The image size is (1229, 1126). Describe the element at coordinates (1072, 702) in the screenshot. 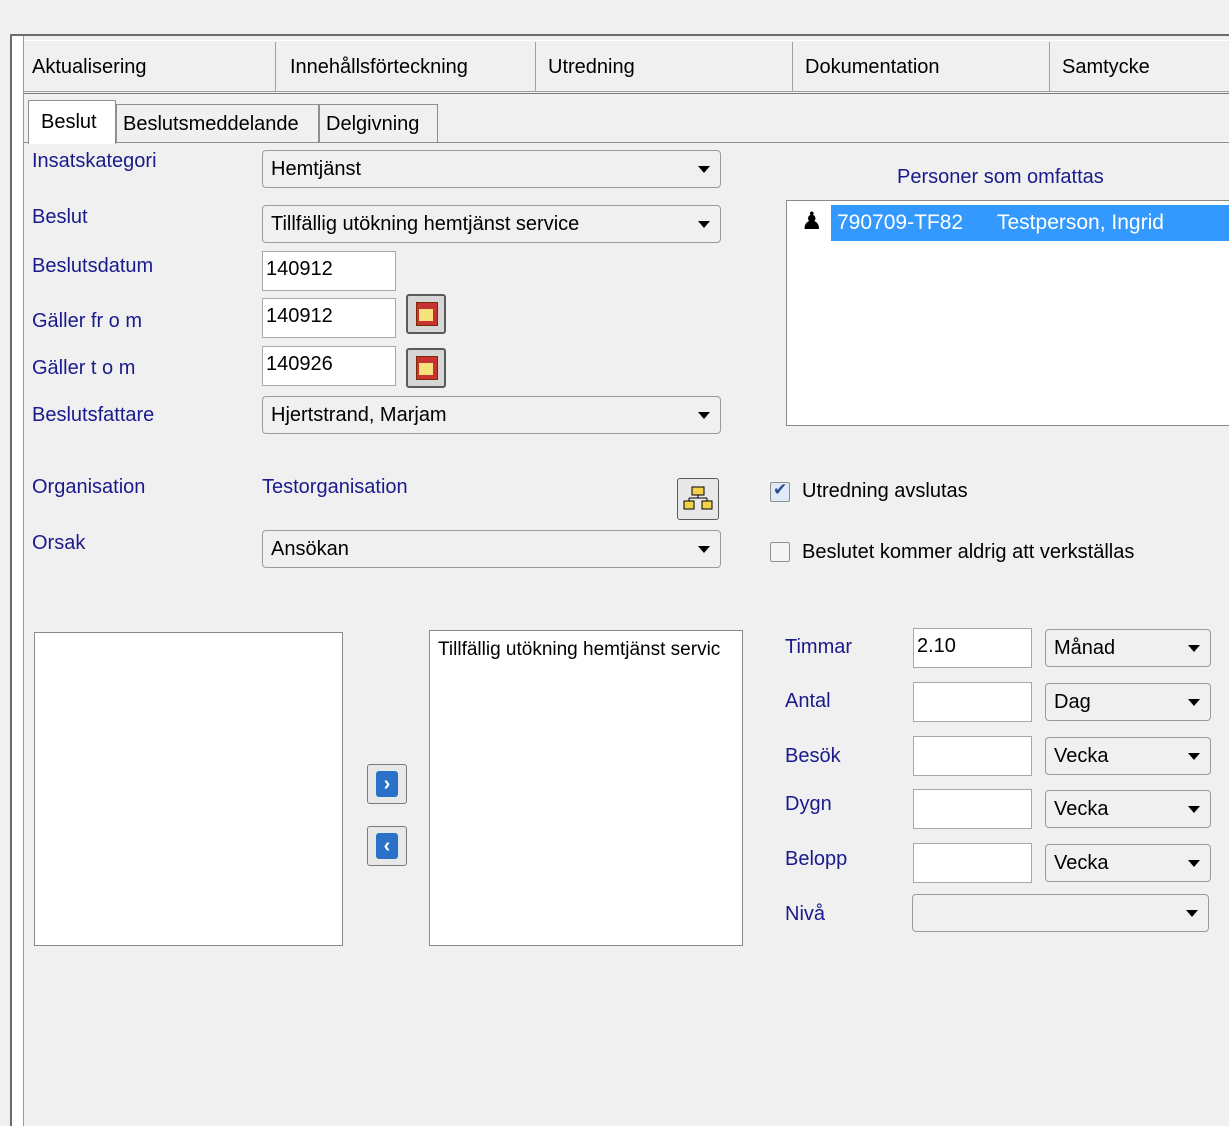

I see `antal-unit: Dag` at that location.